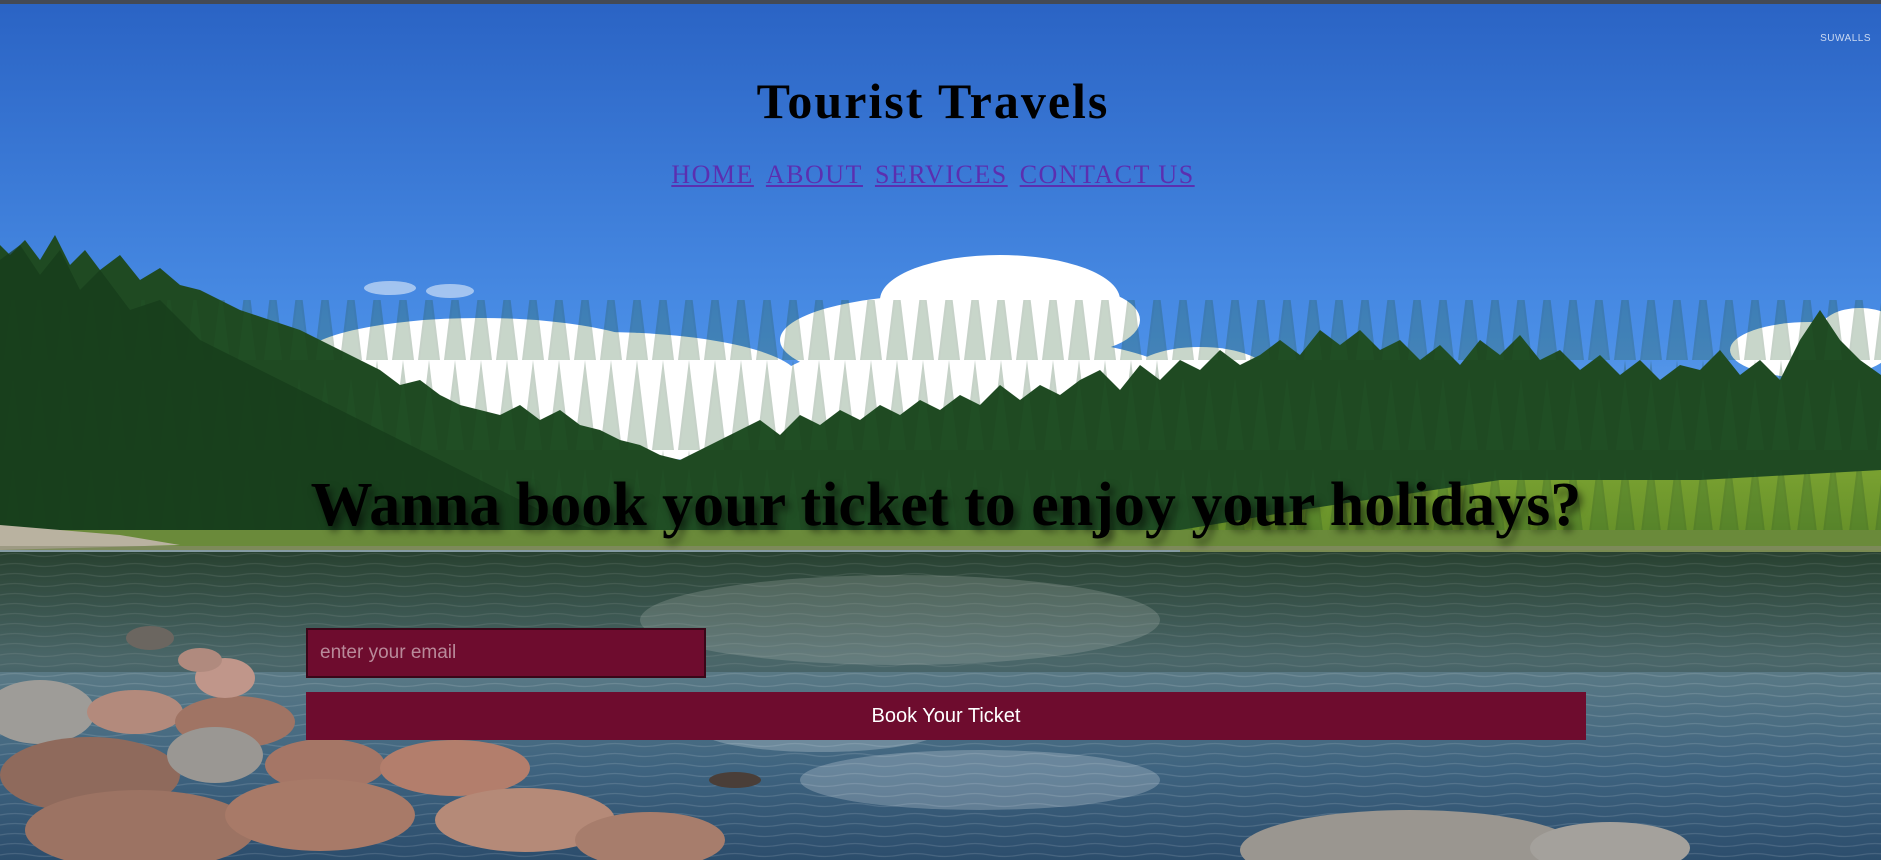 The height and width of the screenshot is (860, 1881). I want to click on nav-link-home: HOME, so click(712, 174).